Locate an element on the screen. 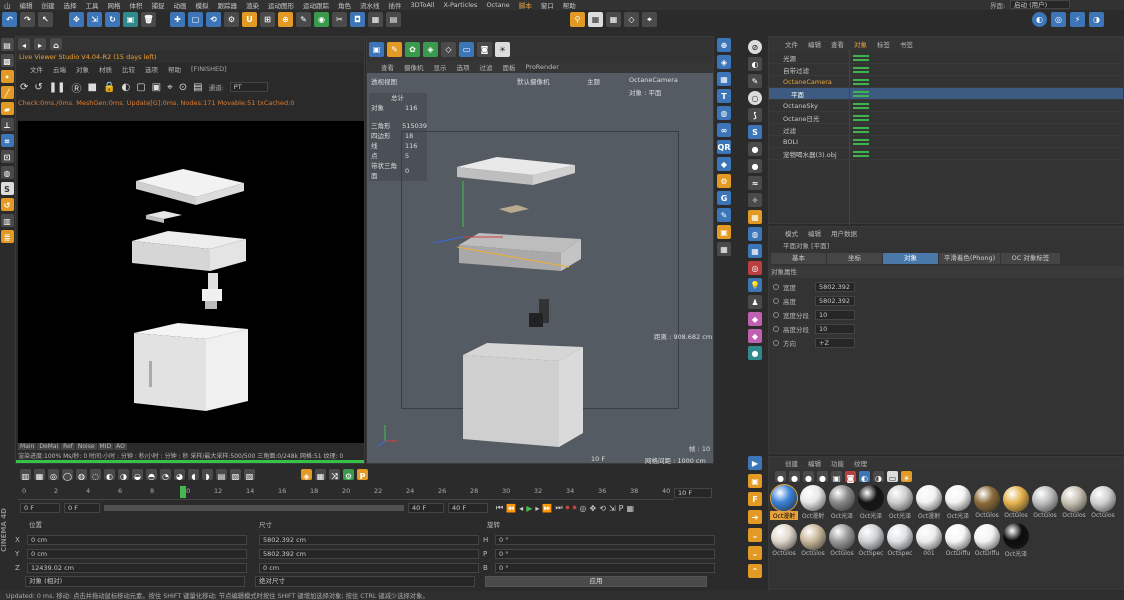 Image resolution: width=1124 pixels, height=600 pixels. motion-icon: ⤨ is located at coordinates (334, 475).